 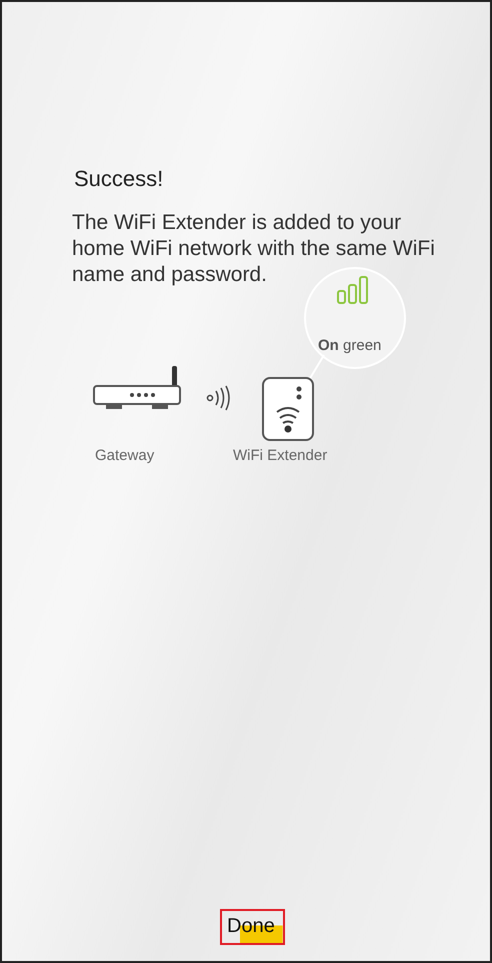 I want to click on led-status-label: On green, so click(x=350, y=345).